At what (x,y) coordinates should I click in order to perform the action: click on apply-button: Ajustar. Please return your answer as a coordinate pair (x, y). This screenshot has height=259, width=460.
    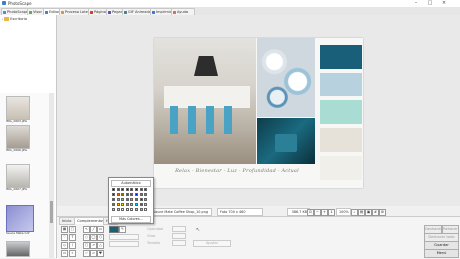
    Looking at the image, I should click on (212, 243).